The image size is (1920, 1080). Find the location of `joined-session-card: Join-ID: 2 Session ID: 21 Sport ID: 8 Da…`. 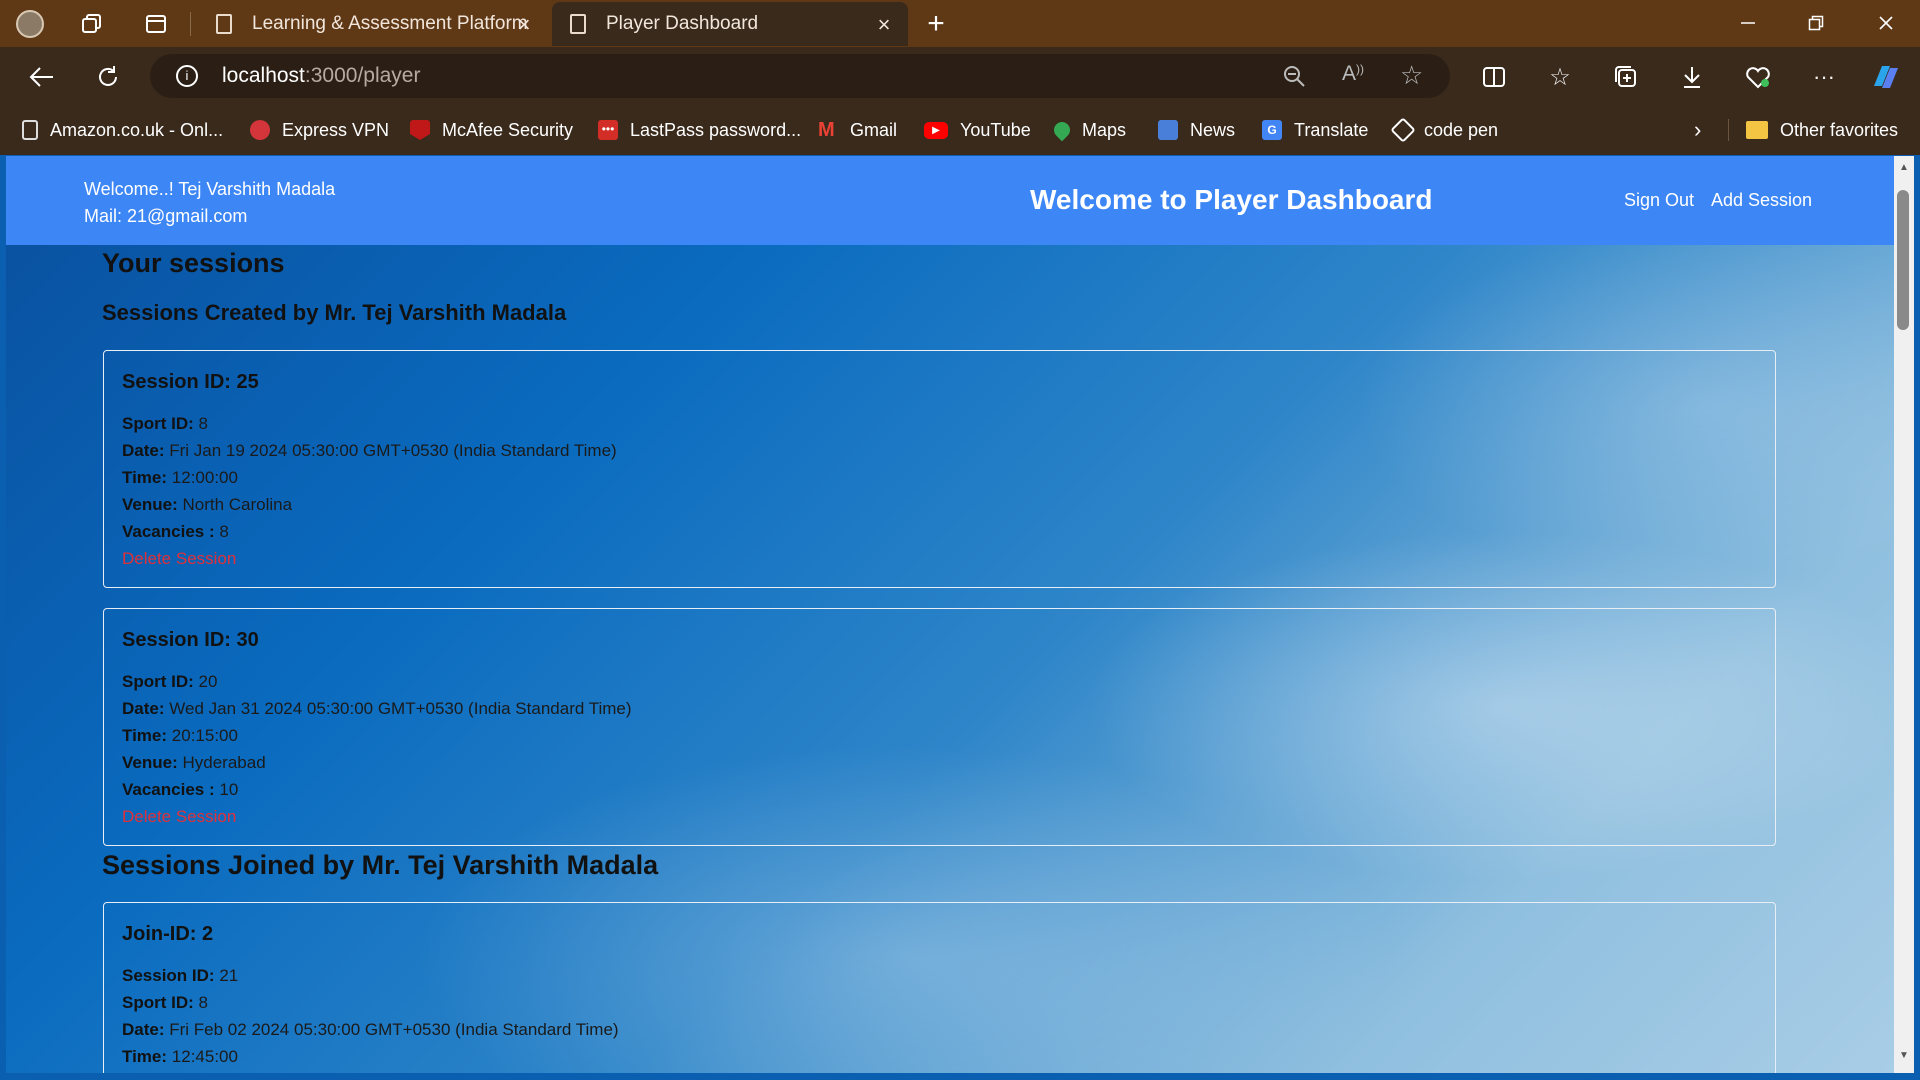

joined-session-card: Join-ID: 2 Session ID: 21 Sport ID: 8 Da… is located at coordinates (939, 987).